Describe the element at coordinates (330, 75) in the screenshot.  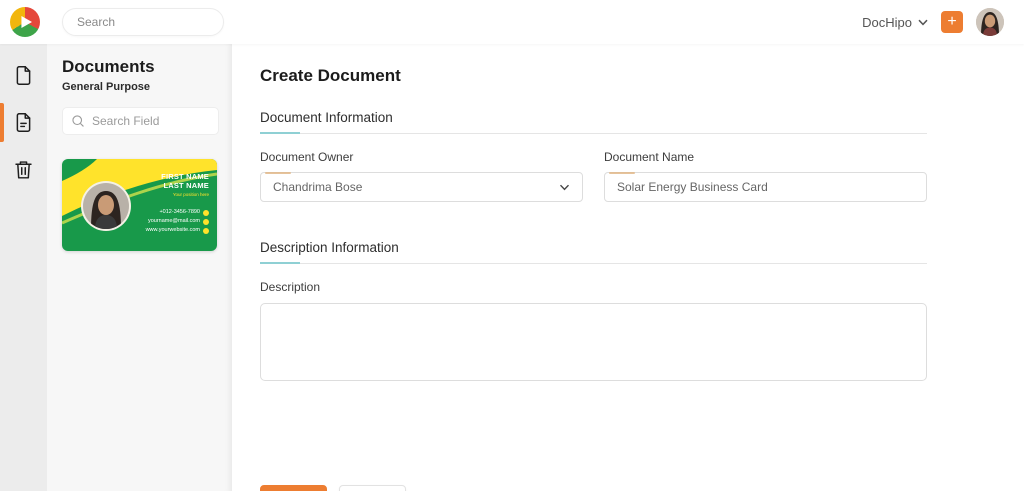
I see `page-title: Create Document` at that location.